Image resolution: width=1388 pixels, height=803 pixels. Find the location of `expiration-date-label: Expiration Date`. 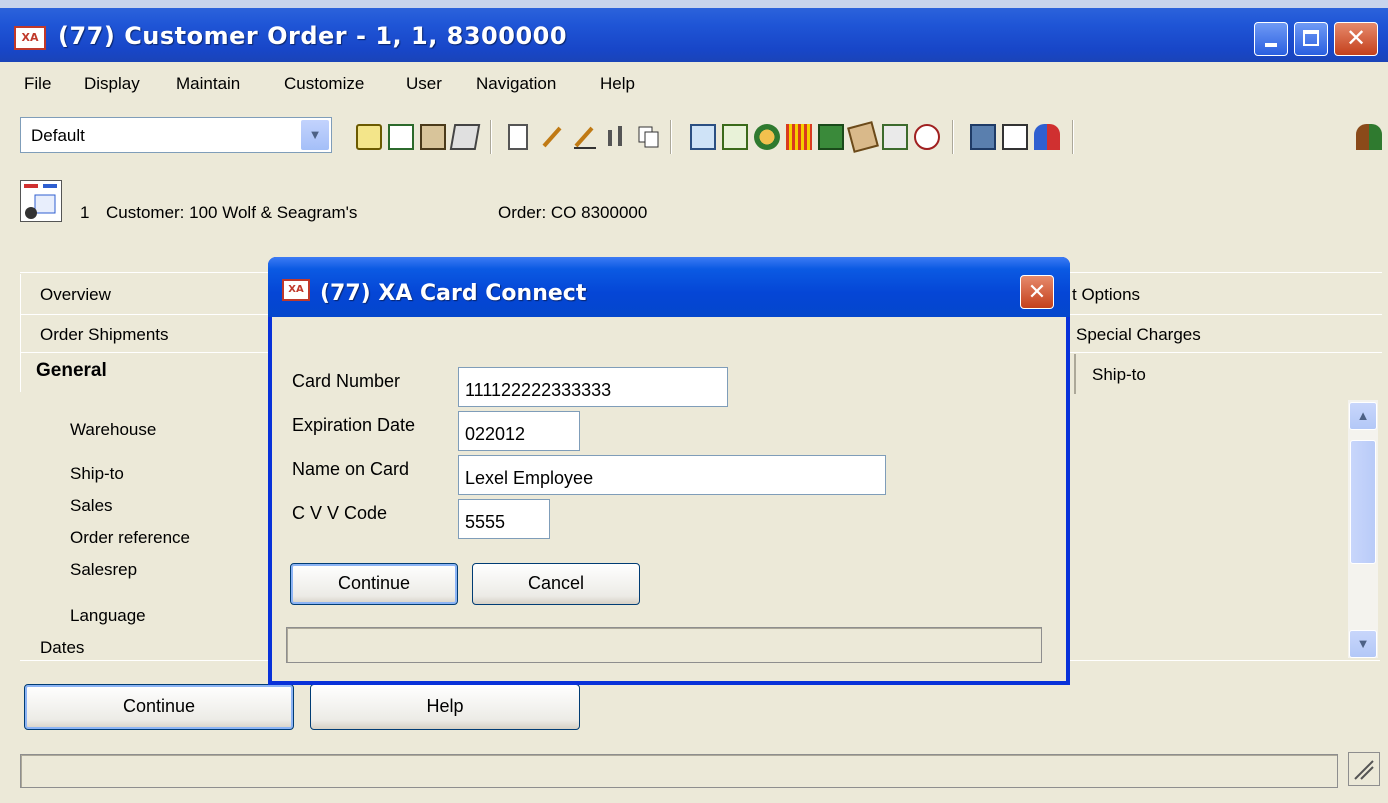

expiration-date-label: Expiration Date is located at coordinates (354, 425).